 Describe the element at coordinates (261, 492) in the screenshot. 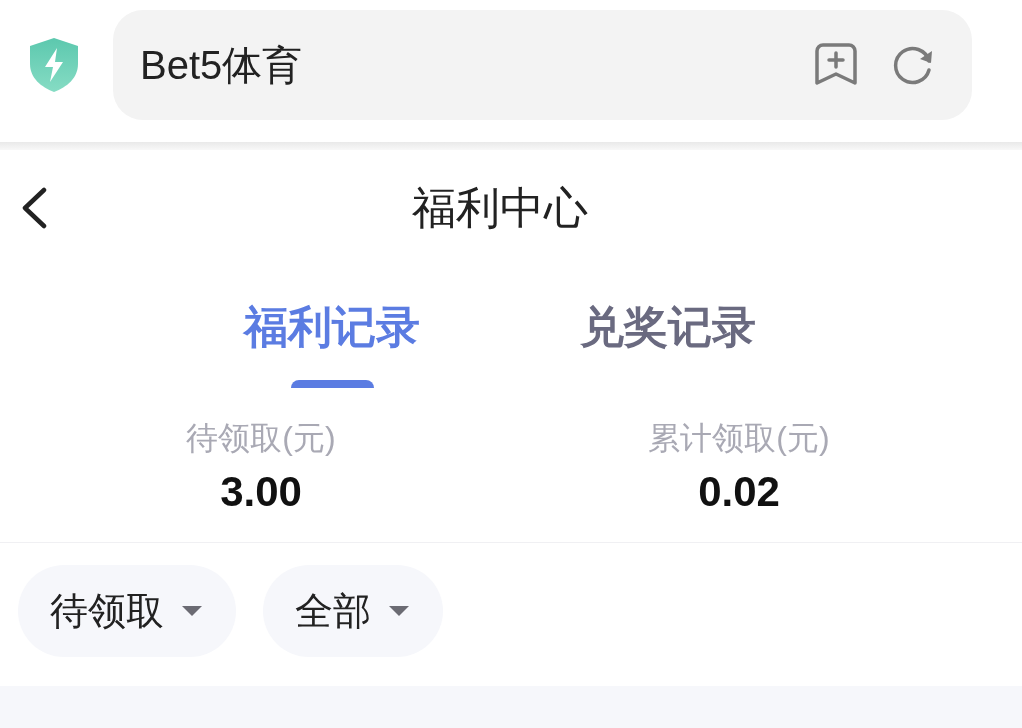

I see `stat-value: 3.00` at that location.